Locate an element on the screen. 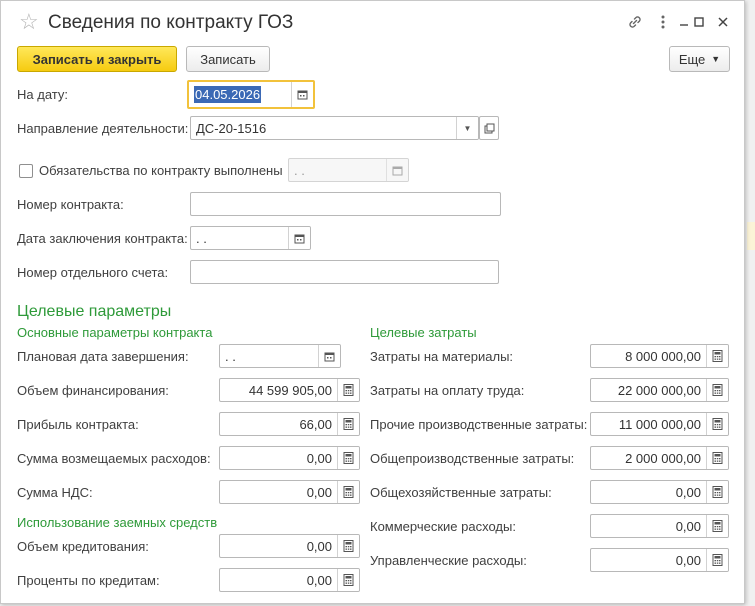 The width and height of the screenshot is (755, 606). reimbursed-expenses-value: 0,00 is located at coordinates (319, 458).